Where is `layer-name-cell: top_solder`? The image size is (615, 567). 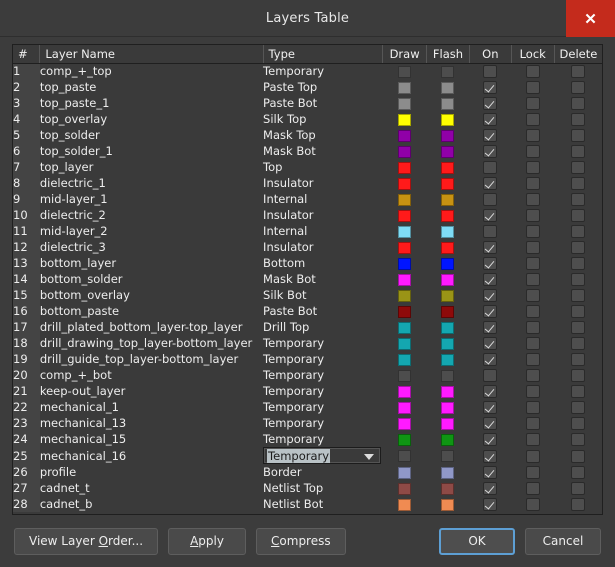
layer-name-cell: top_solder is located at coordinates (151, 135).